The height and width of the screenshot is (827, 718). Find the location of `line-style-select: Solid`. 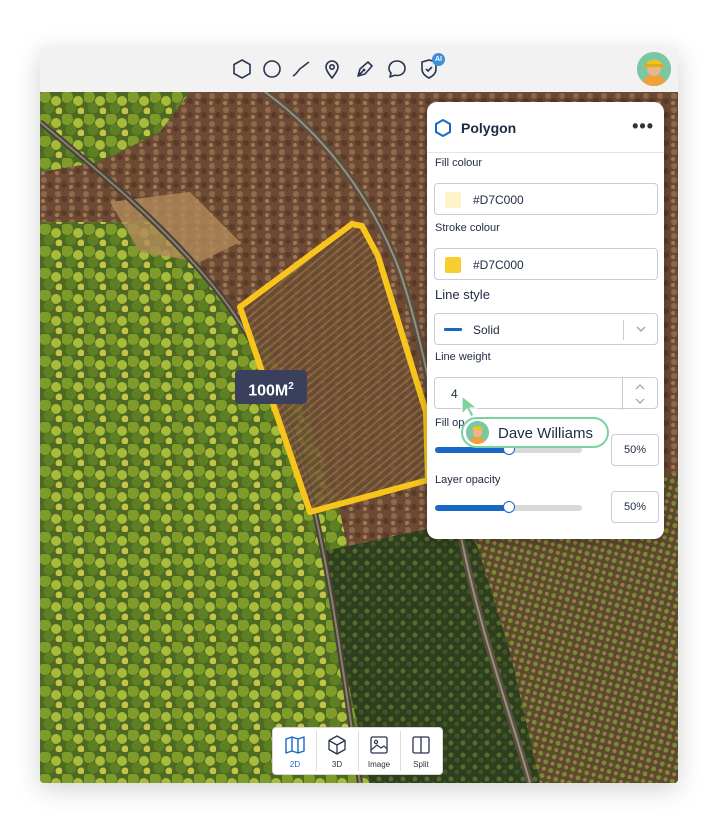

line-style-select: Solid is located at coordinates (546, 329).